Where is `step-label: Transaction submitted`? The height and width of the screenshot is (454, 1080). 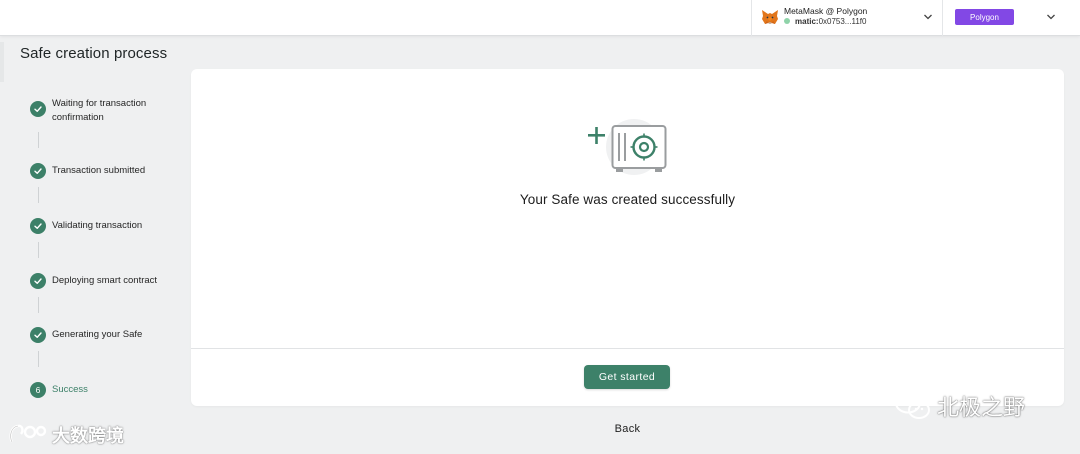
step-label: Transaction submitted is located at coordinates (99, 170).